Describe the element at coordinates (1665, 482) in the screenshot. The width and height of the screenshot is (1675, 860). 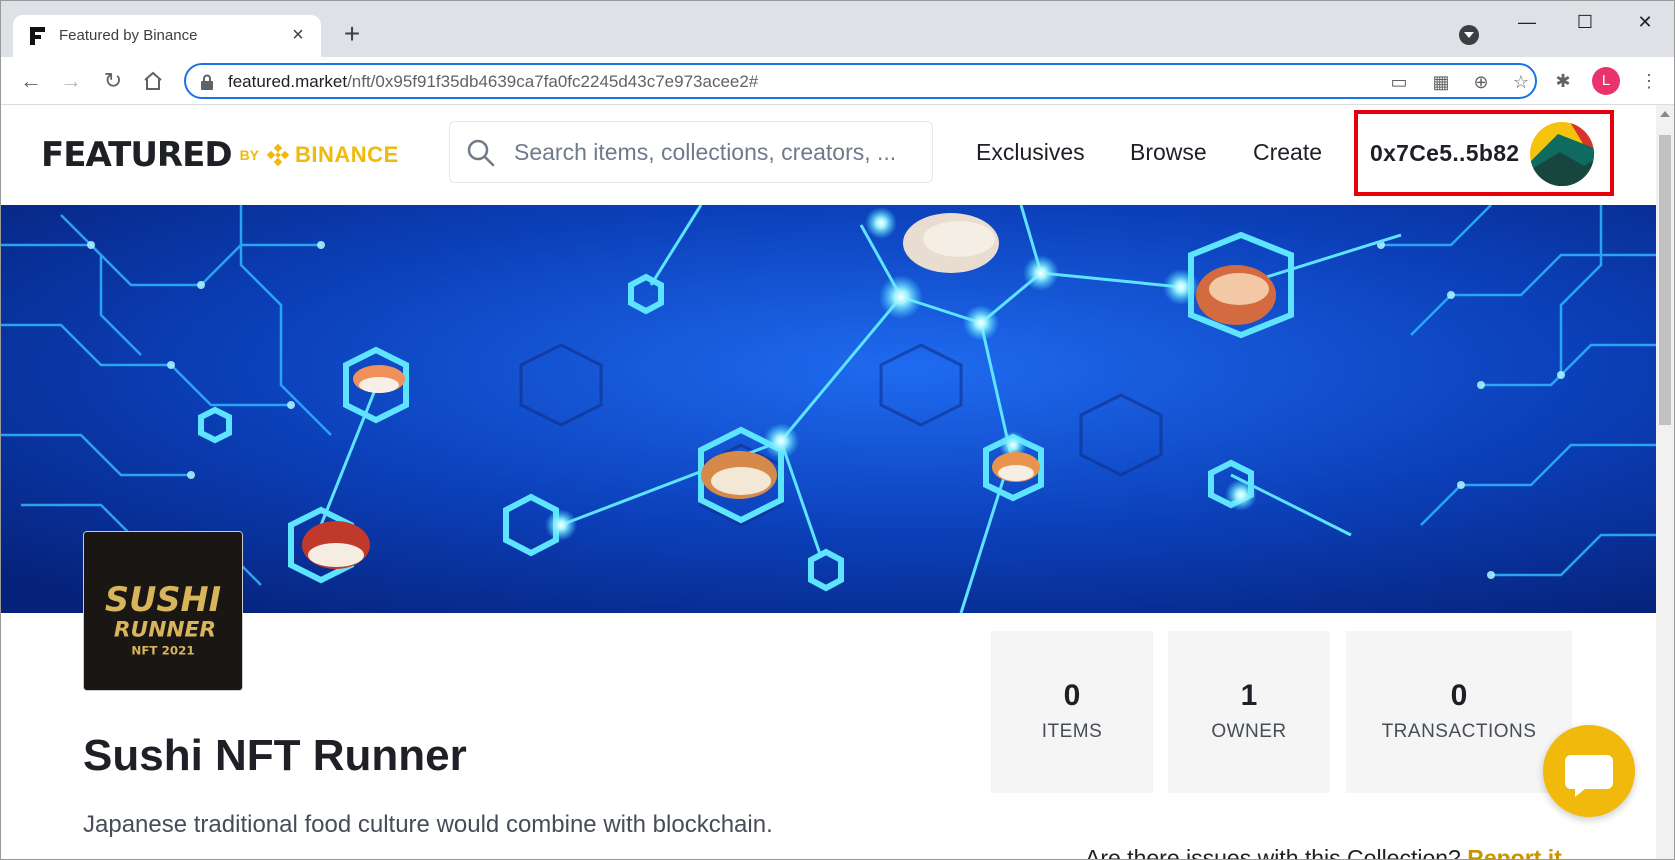
I see `page-scrollbar` at that location.